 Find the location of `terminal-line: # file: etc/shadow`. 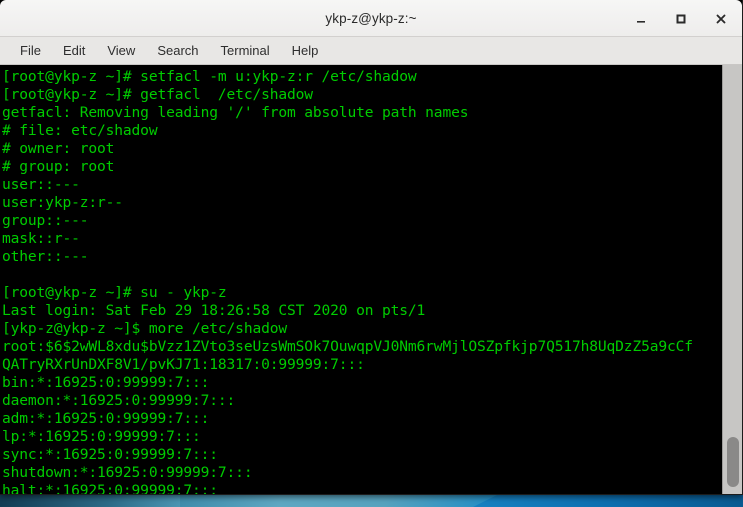

terminal-line: # file: etc/shadow is located at coordinates (80, 130).